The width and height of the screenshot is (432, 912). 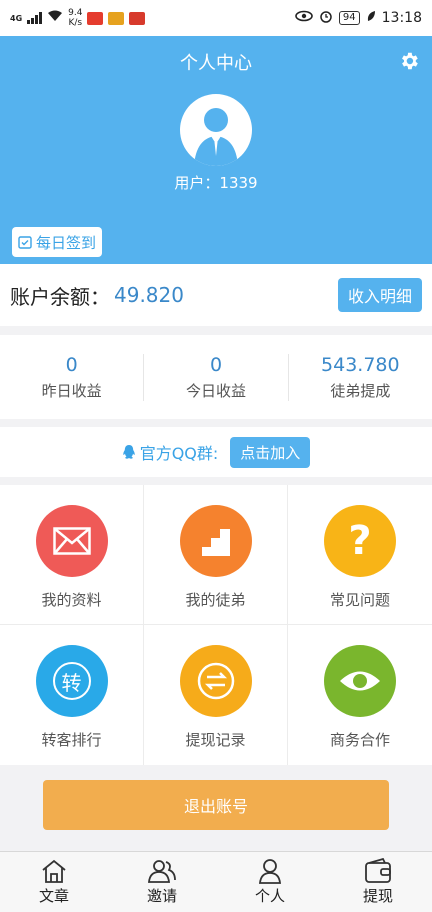 I want to click on daily-checkin-button: 每日签到, so click(x=57, y=242).